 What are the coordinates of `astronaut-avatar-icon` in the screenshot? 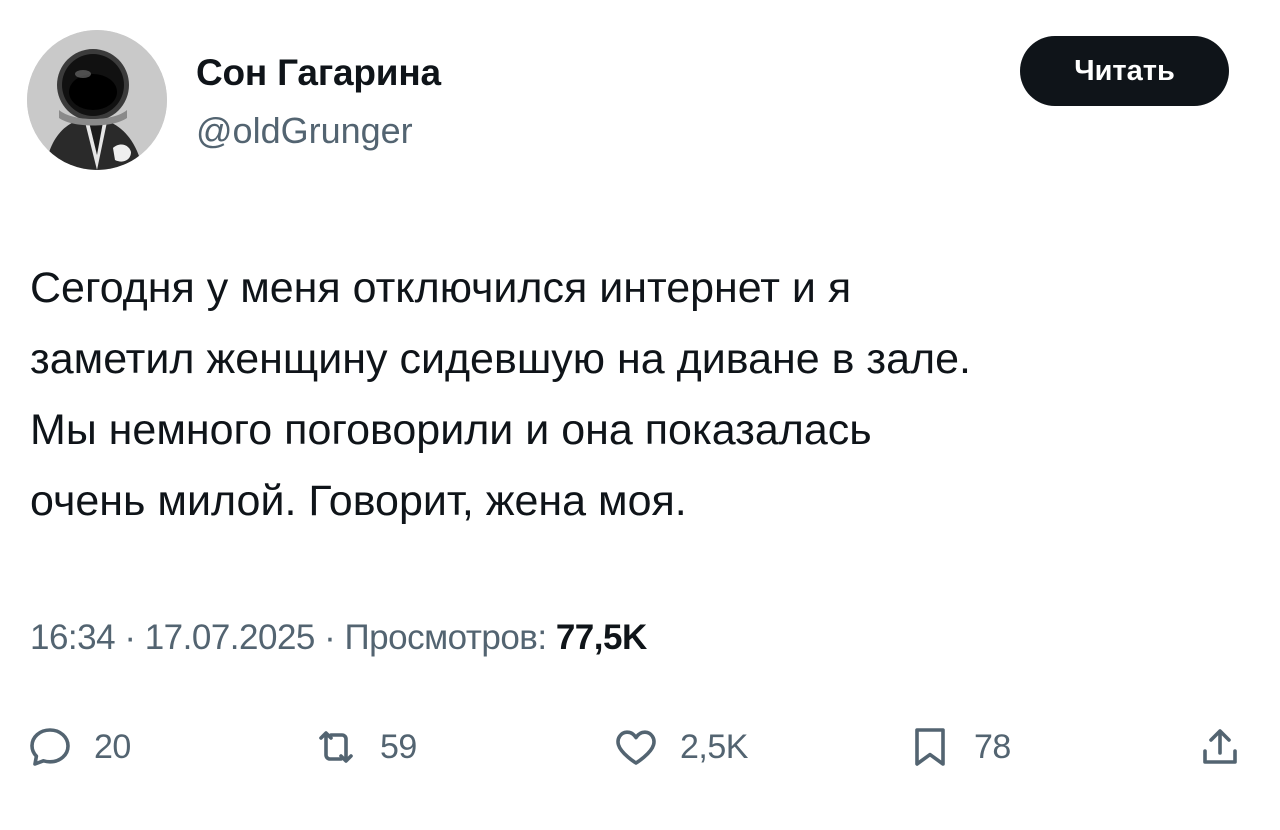 It's located at (97, 100).